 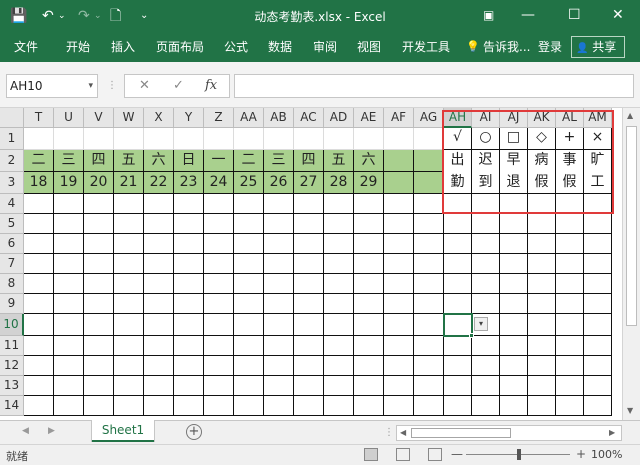 I want to click on scroll-down-icon: ▼, so click(x=630, y=410).